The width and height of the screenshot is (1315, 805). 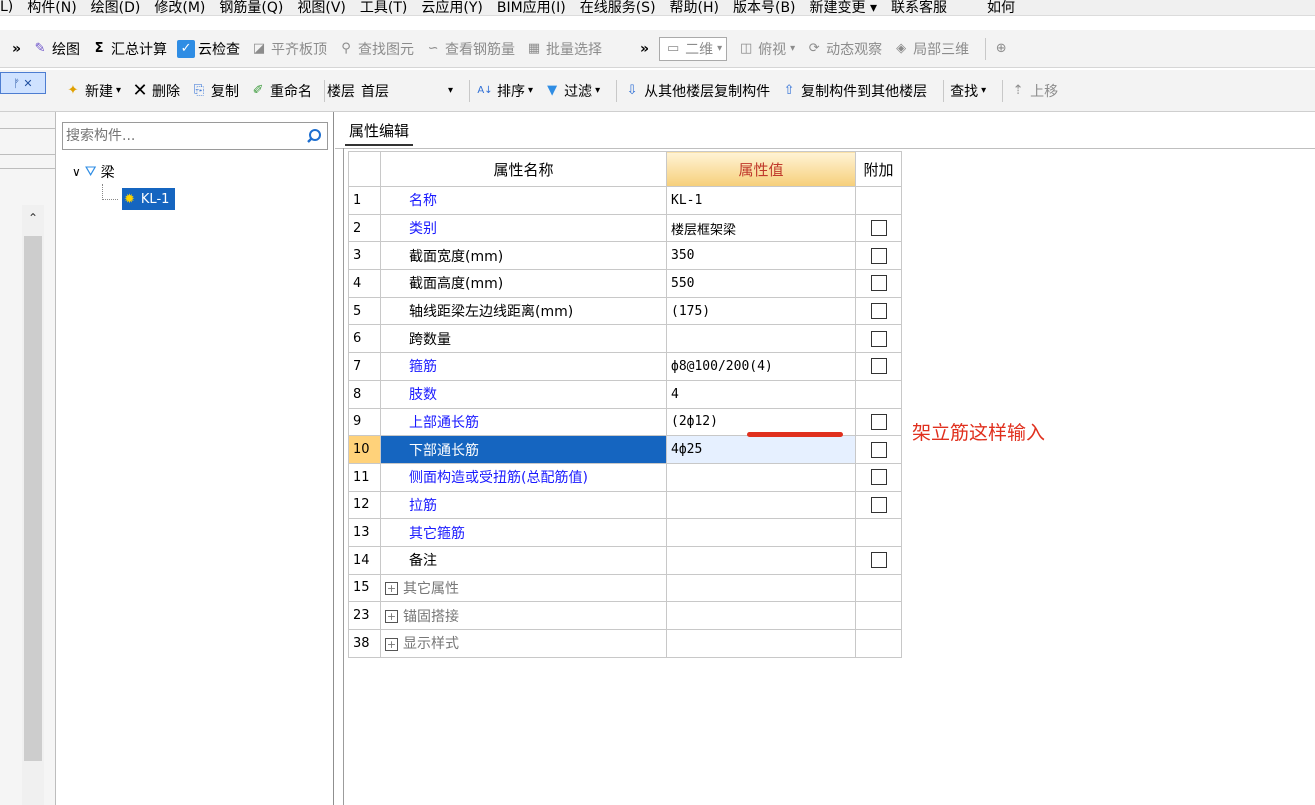 What do you see at coordinates (764, 7) in the screenshot?
I see `menu-item: 版本号(B)` at bounding box center [764, 7].